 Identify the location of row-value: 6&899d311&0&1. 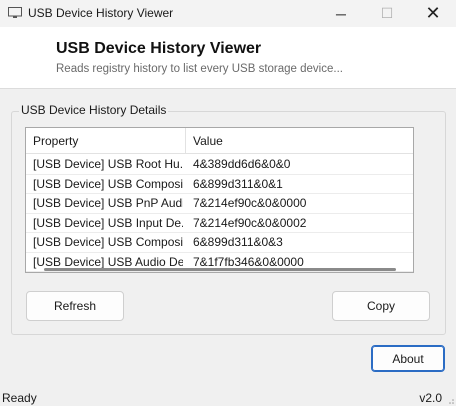
(238, 183).